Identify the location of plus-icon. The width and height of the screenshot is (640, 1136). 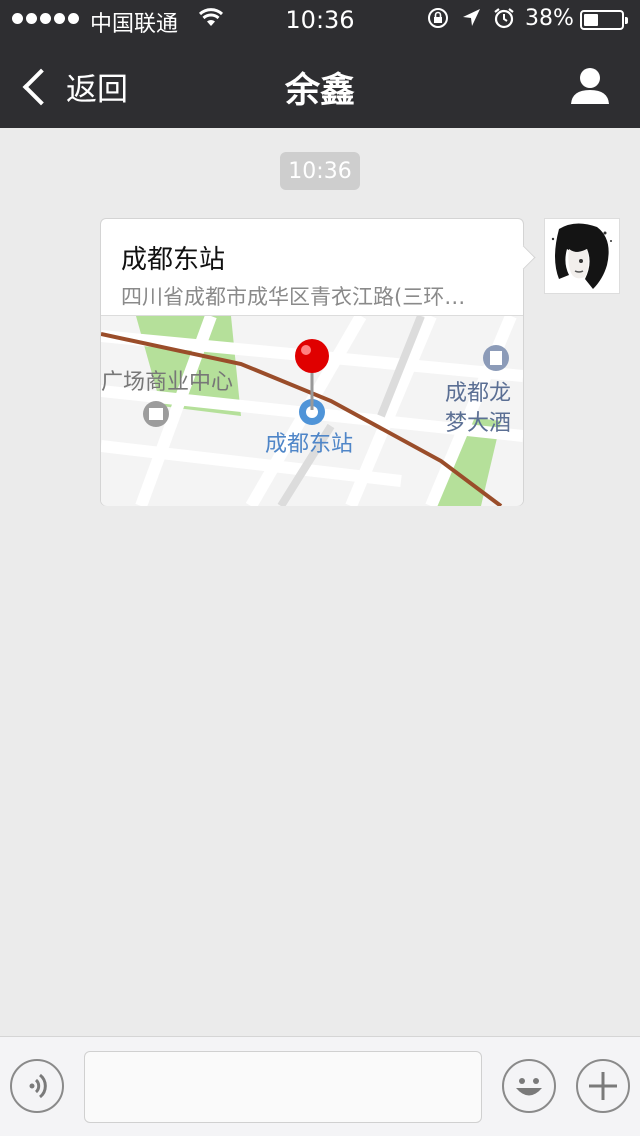
(603, 1086).